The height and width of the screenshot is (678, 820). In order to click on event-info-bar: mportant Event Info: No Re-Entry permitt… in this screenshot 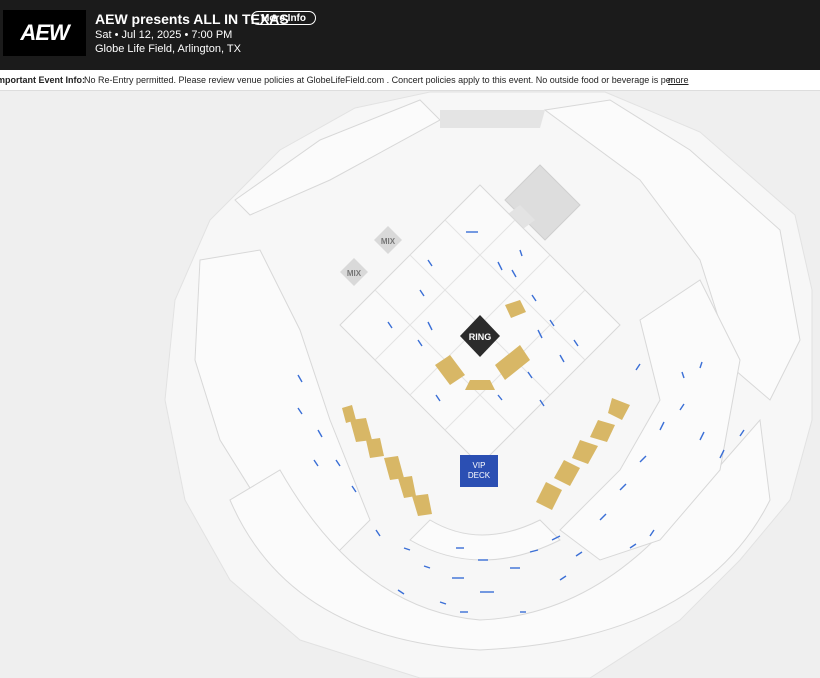, I will do `click(410, 80)`.